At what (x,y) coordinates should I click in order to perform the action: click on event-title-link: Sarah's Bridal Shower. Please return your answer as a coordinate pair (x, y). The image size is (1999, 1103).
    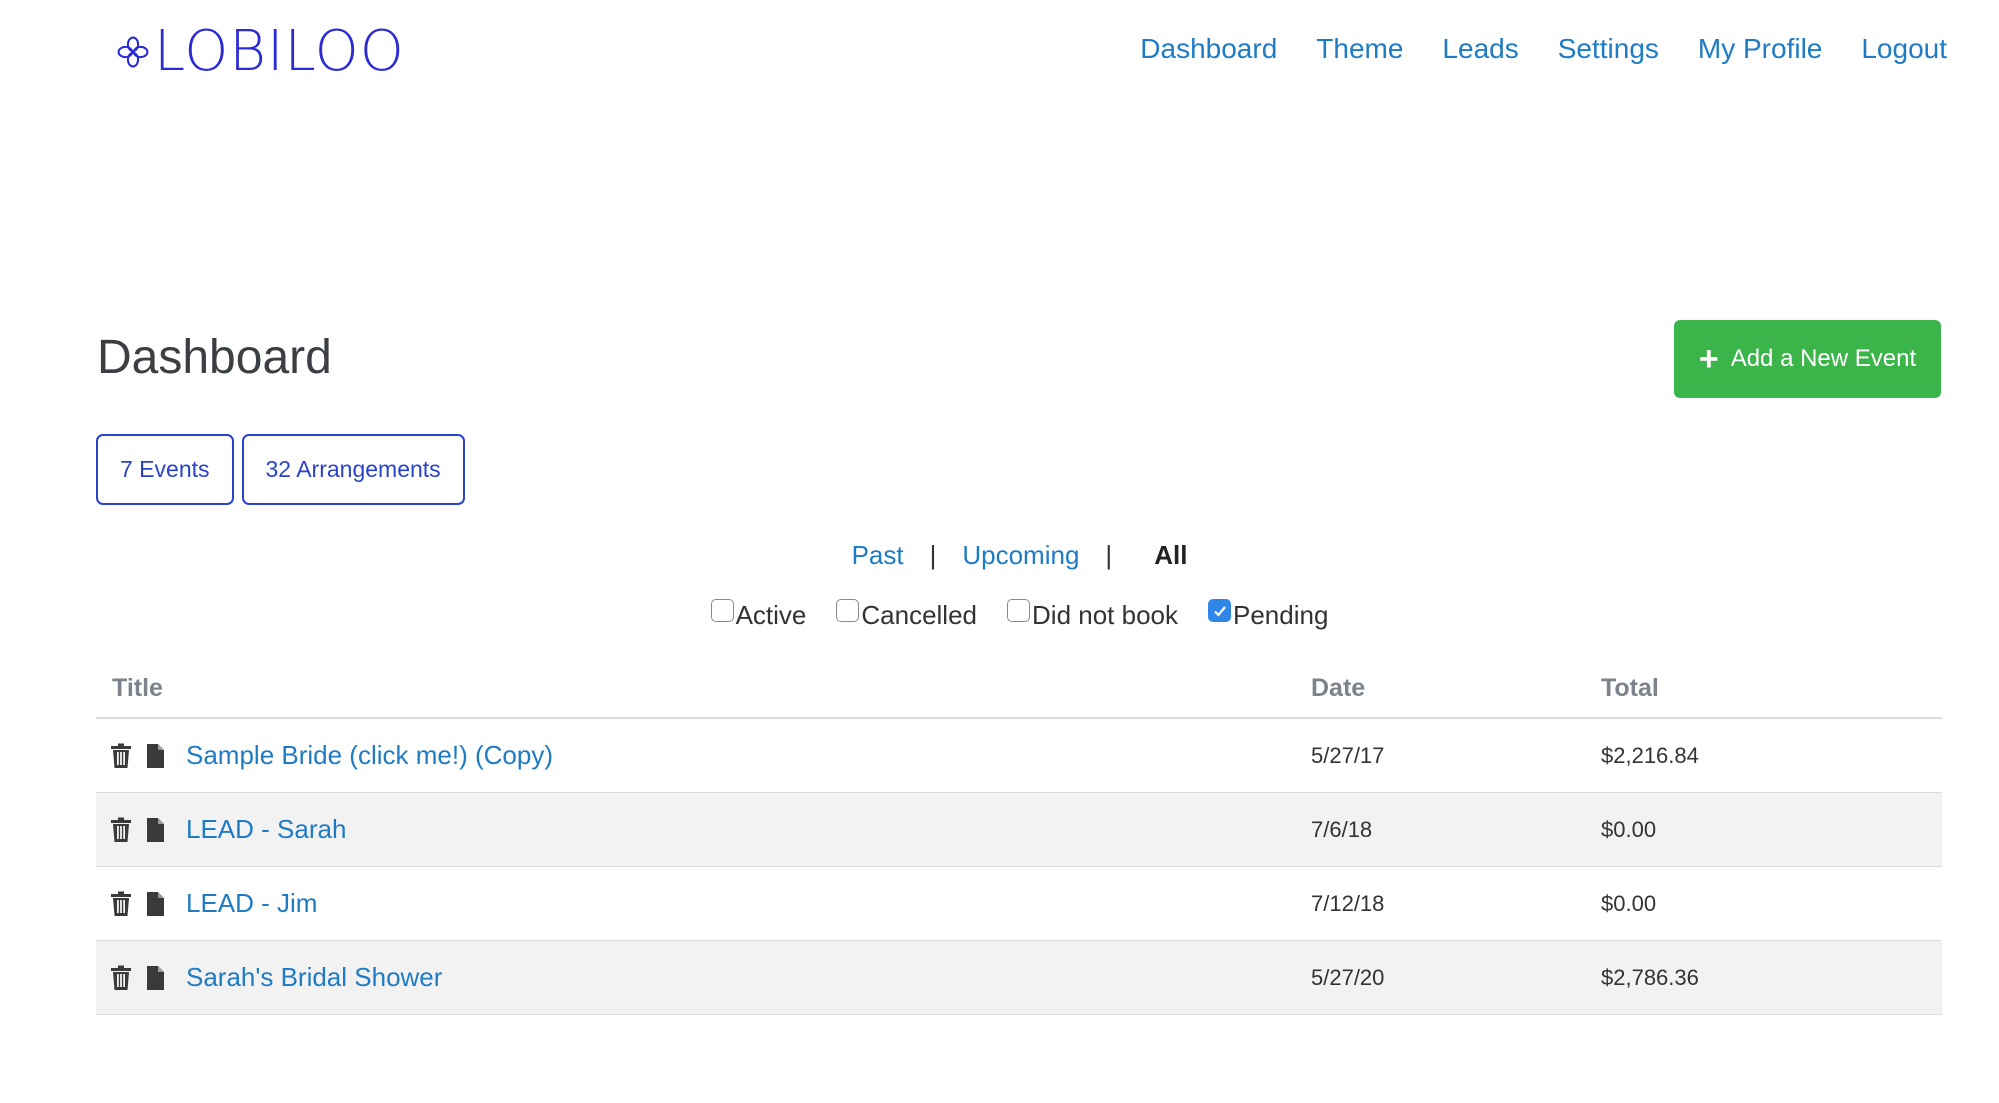
    Looking at the image, I should click on (314, 977).